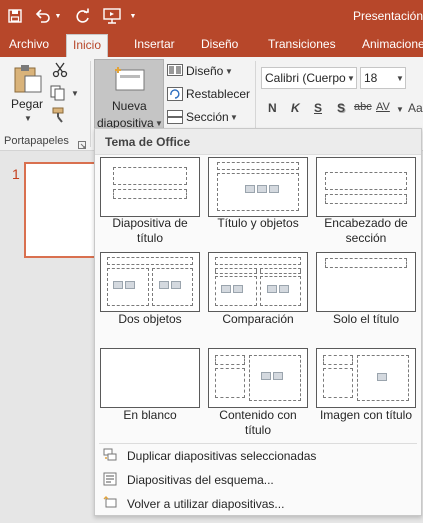 The width and height of the screenshot is (423, 523). What do you see at coordinates (400, 109) in the screenshot?
I see `spacing-dropdown-icon: ▼` at bounding box center [400, 109].